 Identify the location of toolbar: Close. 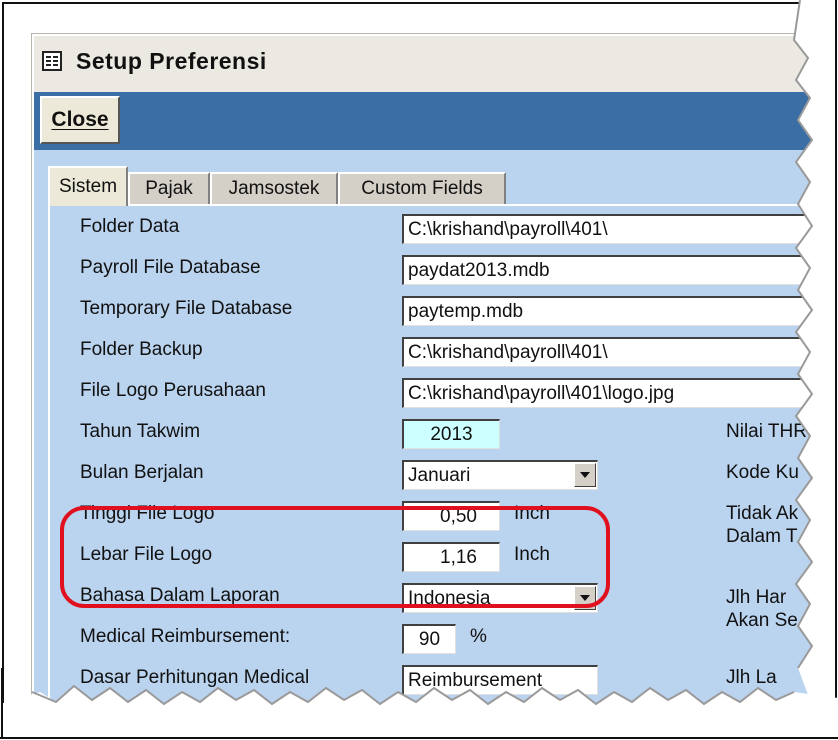
(433, 121).